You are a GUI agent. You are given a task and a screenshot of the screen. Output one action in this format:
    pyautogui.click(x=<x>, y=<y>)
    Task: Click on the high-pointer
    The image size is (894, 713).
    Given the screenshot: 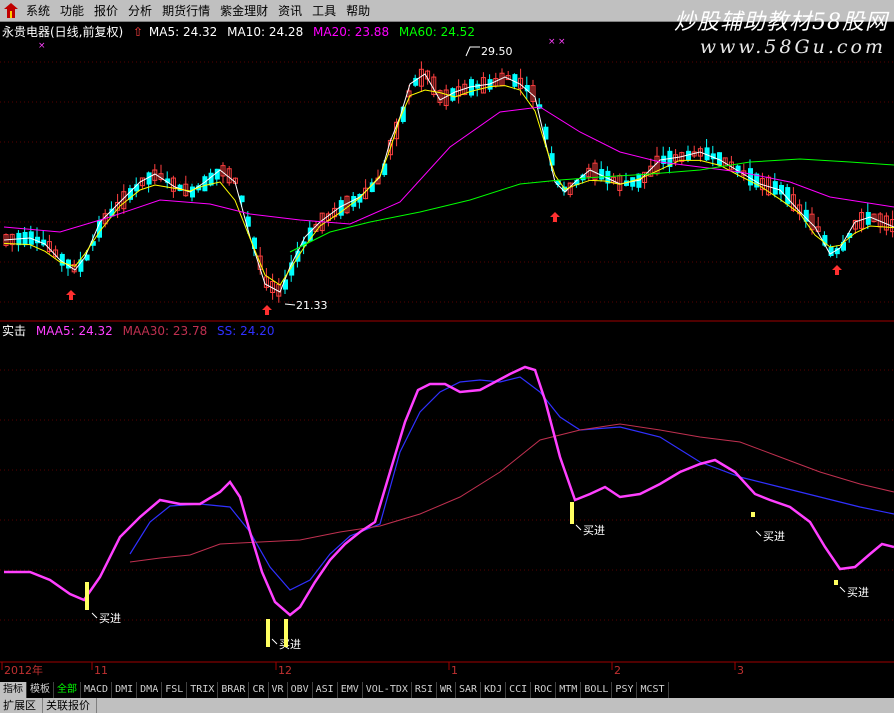 What is the action you would take?
    pyautogui.click(x=472, y=51)
    